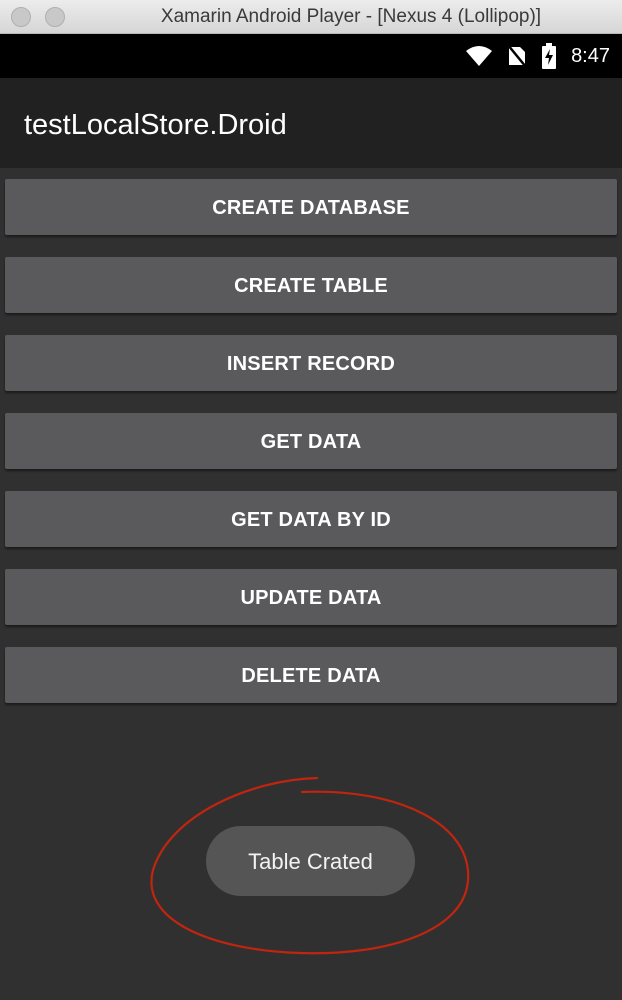 The image size is (622, 1000). I want to click on android-status-bar: 8:47, so click(311, 56).